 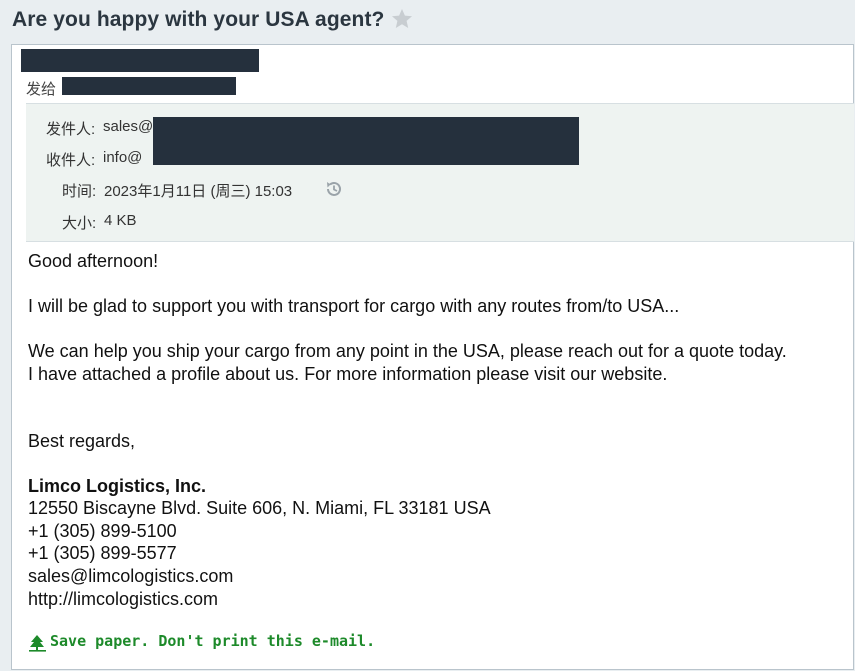 I want to click on phone-1: +1 (305) 899-5100, so click(x=102, y=531).